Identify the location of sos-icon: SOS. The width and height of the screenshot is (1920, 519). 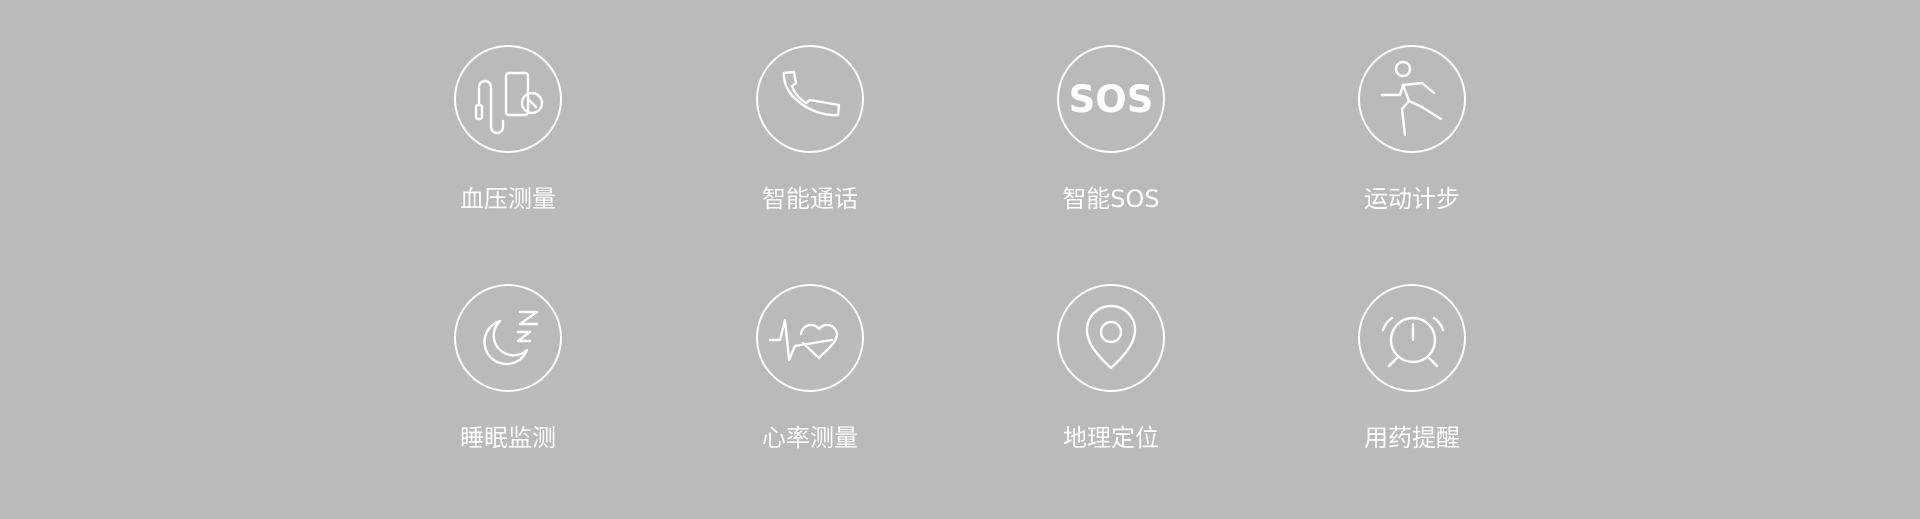
(1111, 99).